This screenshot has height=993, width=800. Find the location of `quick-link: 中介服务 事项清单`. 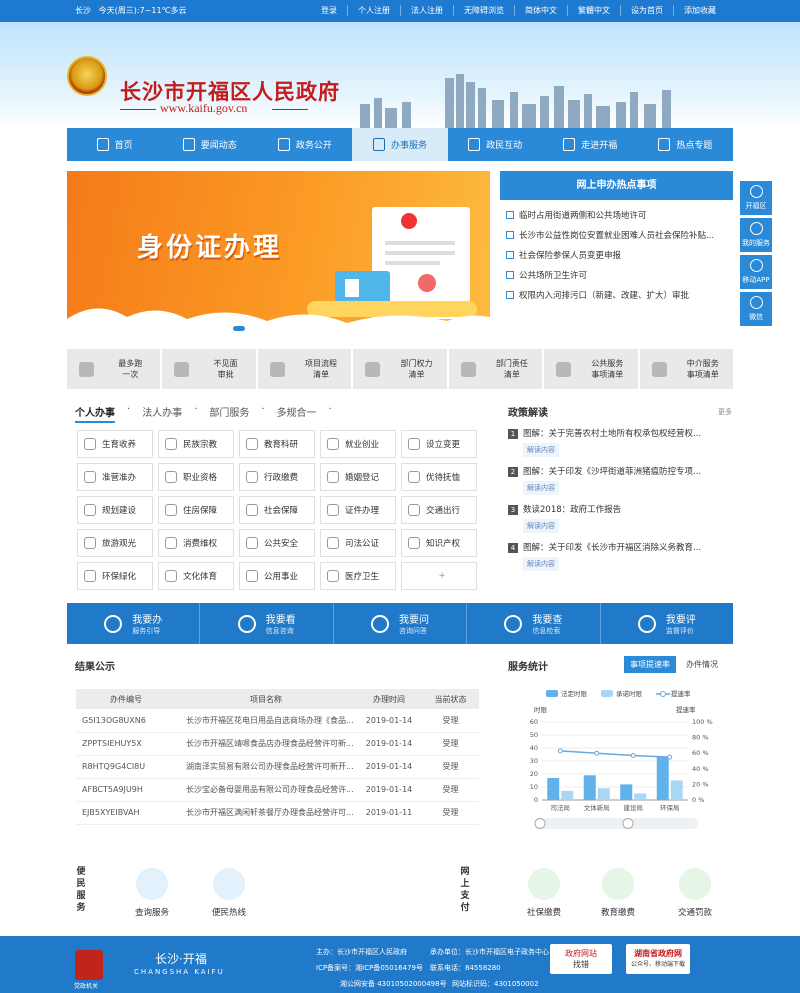

quick-link: 中介服务 事项清单 is located at coordinates (686, 369).